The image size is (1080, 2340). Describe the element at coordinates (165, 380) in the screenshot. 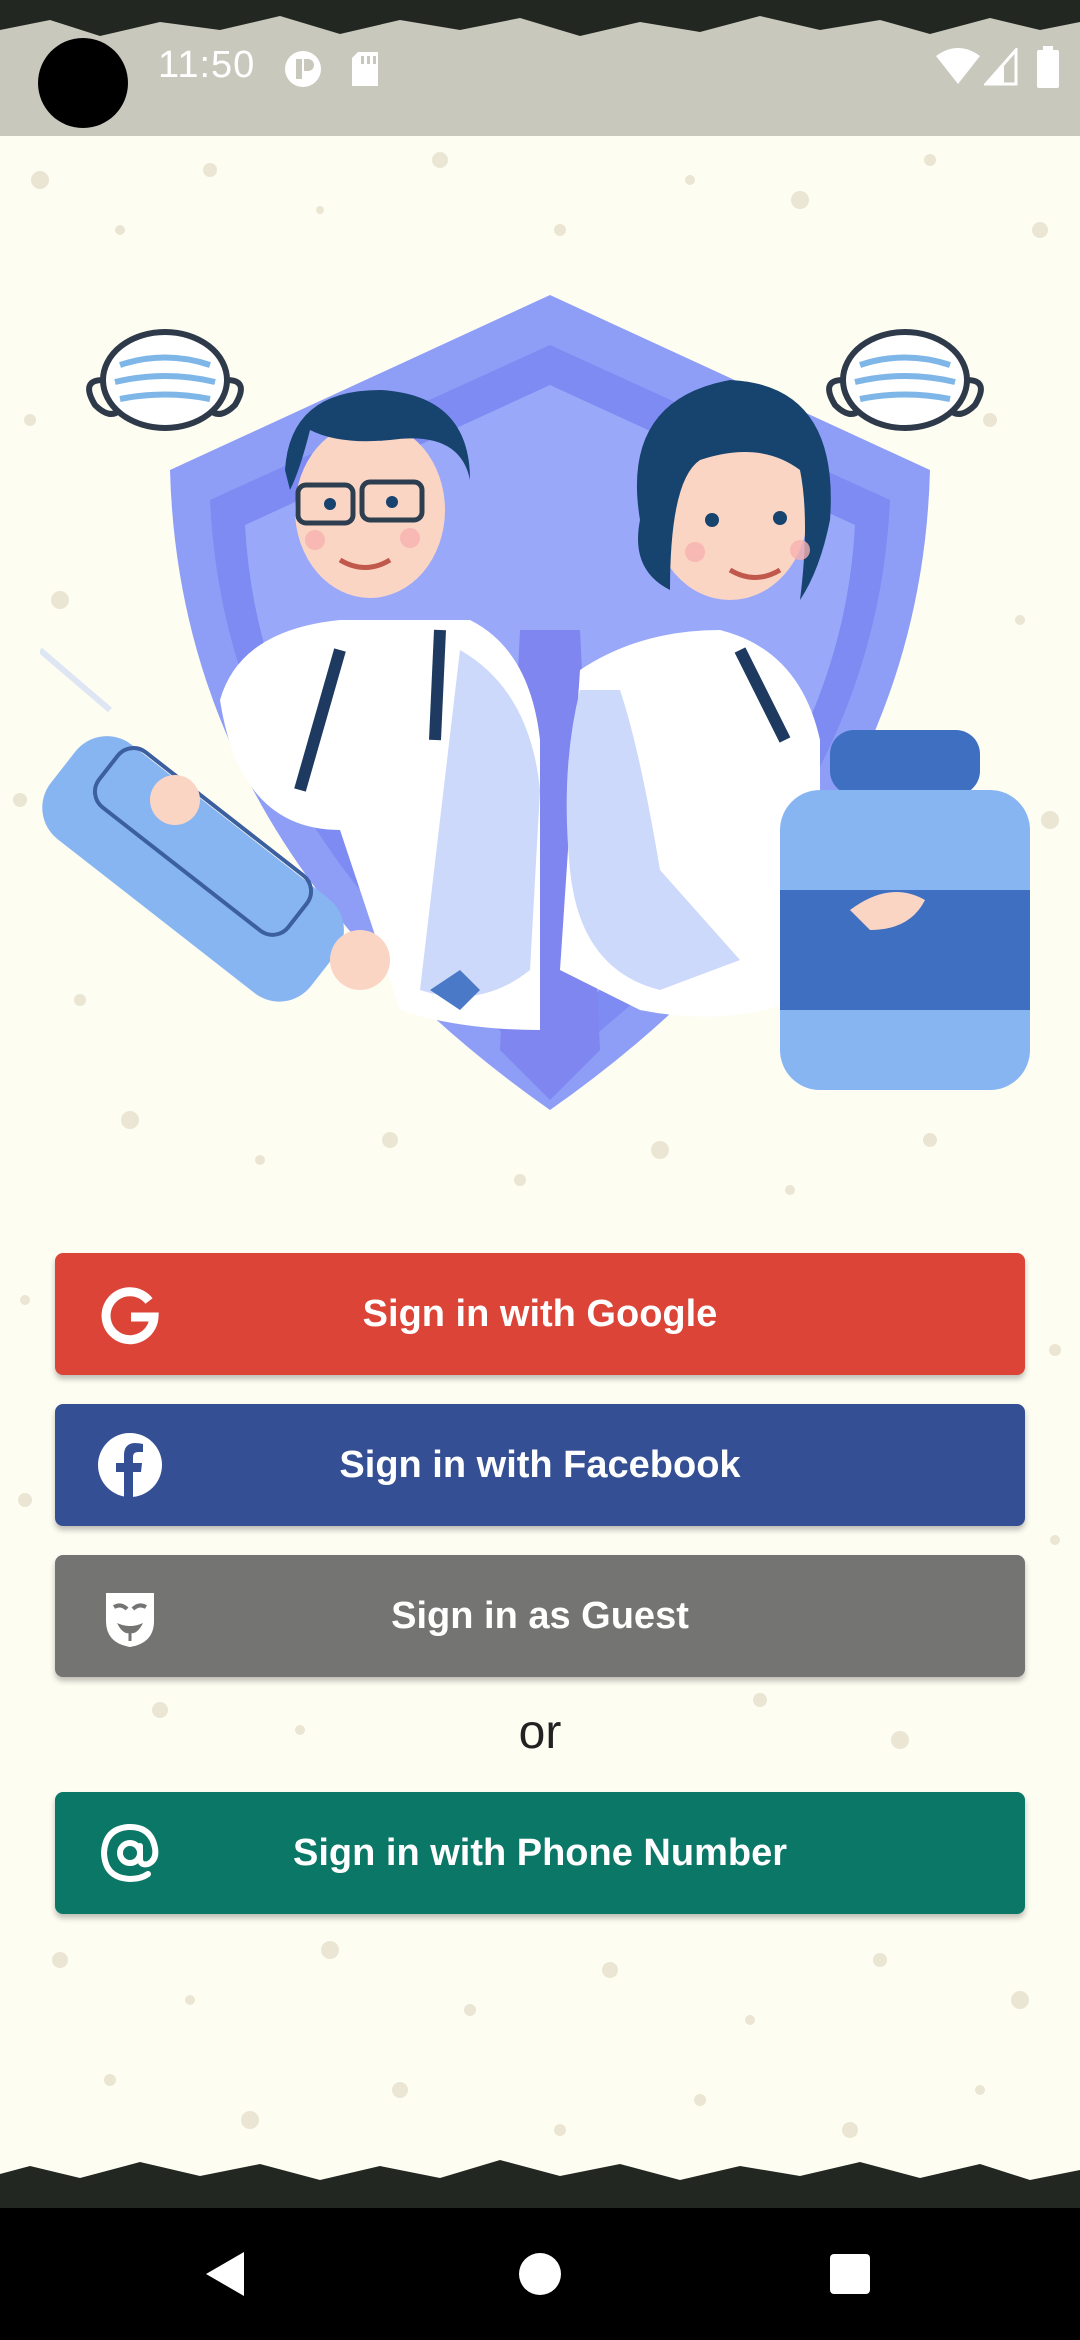

I see `face-mask-left-icon` at that location.